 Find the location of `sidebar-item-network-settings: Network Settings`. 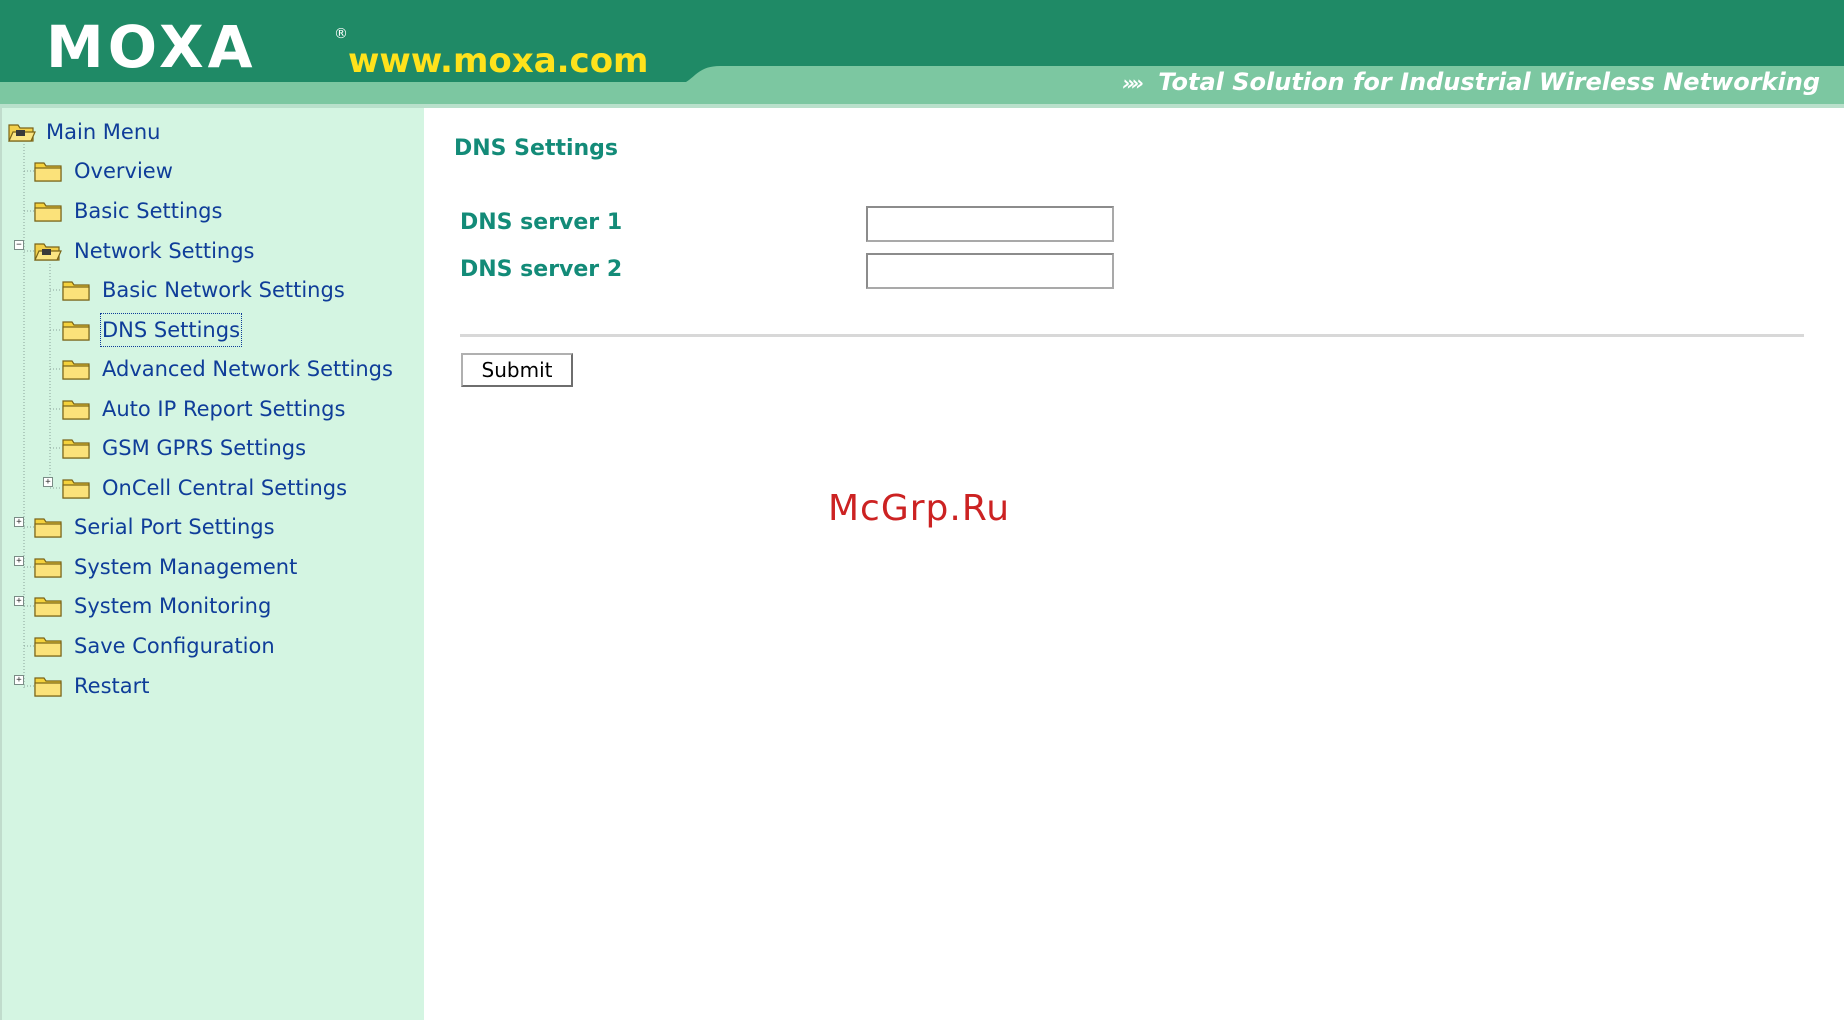

sidebar-item-network-settings: Network Settings is located at coordinates (144, 251).